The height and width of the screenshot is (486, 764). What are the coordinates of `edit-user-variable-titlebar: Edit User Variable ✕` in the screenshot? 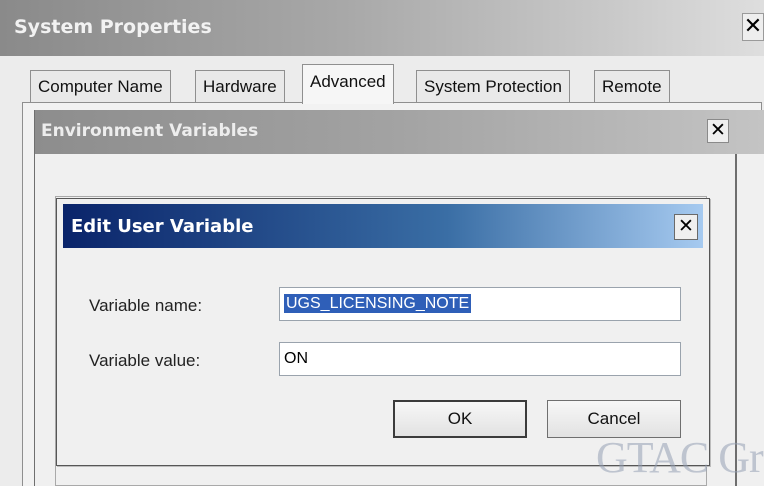 It's located at (383, 226).